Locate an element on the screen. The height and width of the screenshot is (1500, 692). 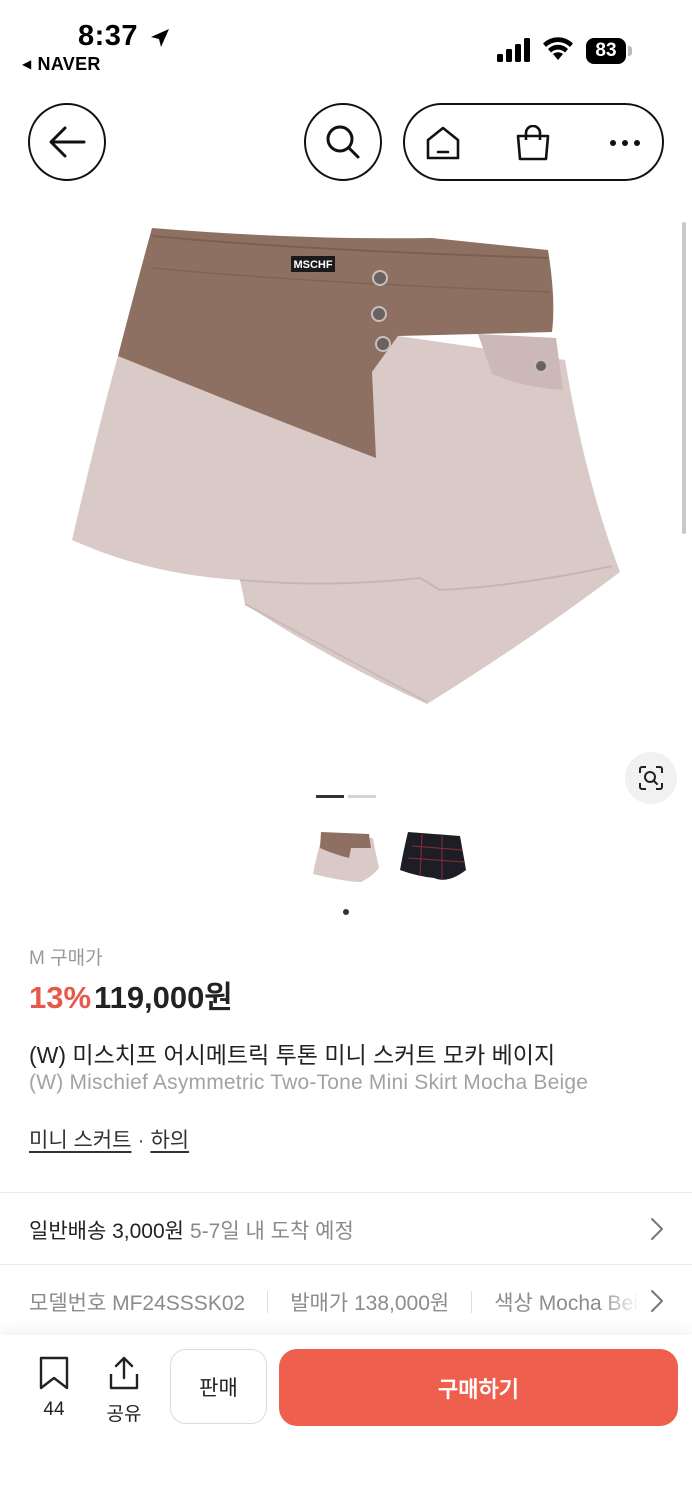
shipping-eta: 5-7일 내 도착 예정 is located at coordinates (272, 1231).